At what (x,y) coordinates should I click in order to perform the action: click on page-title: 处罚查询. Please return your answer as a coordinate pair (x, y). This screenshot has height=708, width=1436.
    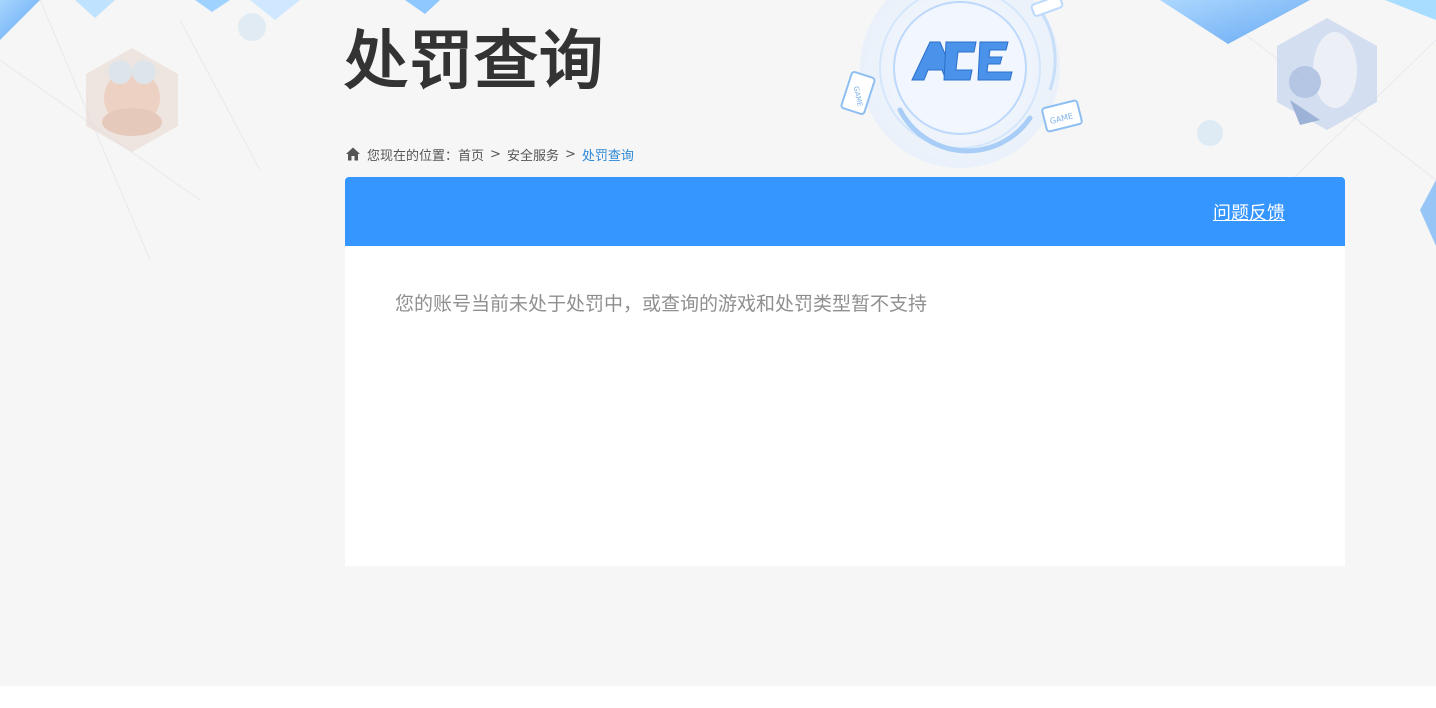
    Looking at the image, I should click on (474, 62).